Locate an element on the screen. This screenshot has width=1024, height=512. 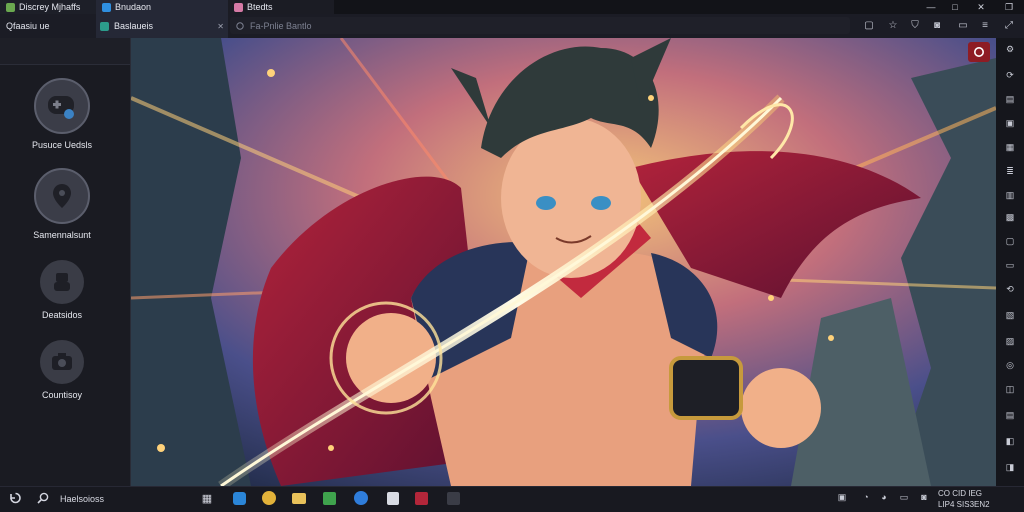
sidebar-item-2-label: Samennalsunt is located at coordinates (62, 235).